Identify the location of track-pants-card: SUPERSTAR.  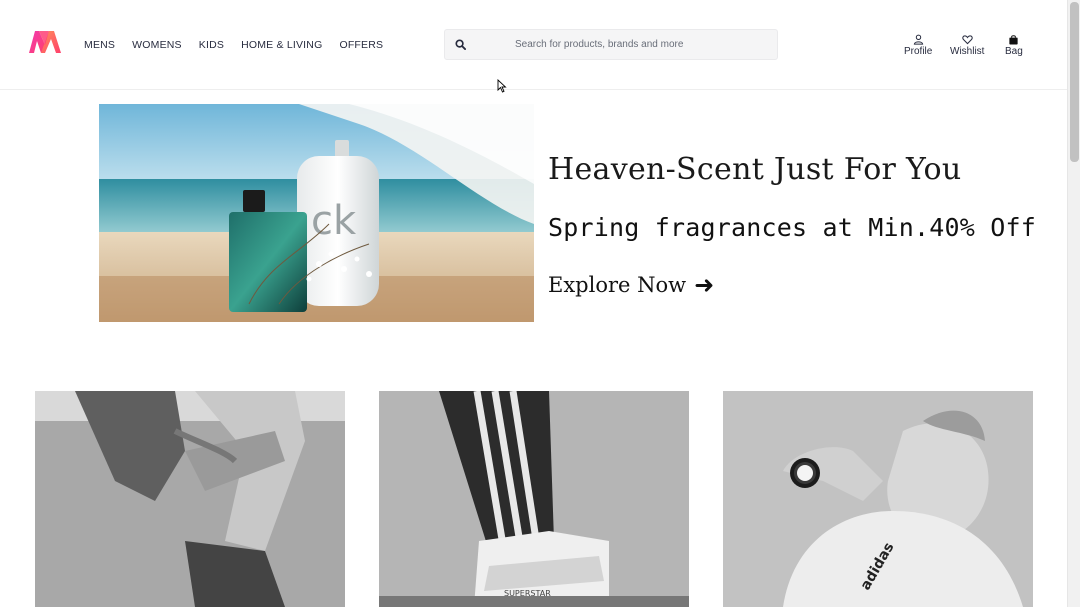
(534, 499).